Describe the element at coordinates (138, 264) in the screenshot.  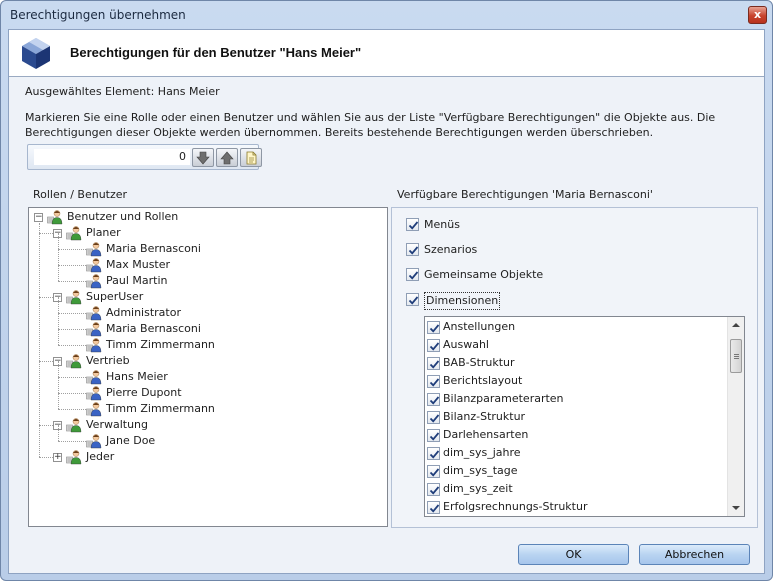
I see `tree-item-label: Max Muster` at that location.